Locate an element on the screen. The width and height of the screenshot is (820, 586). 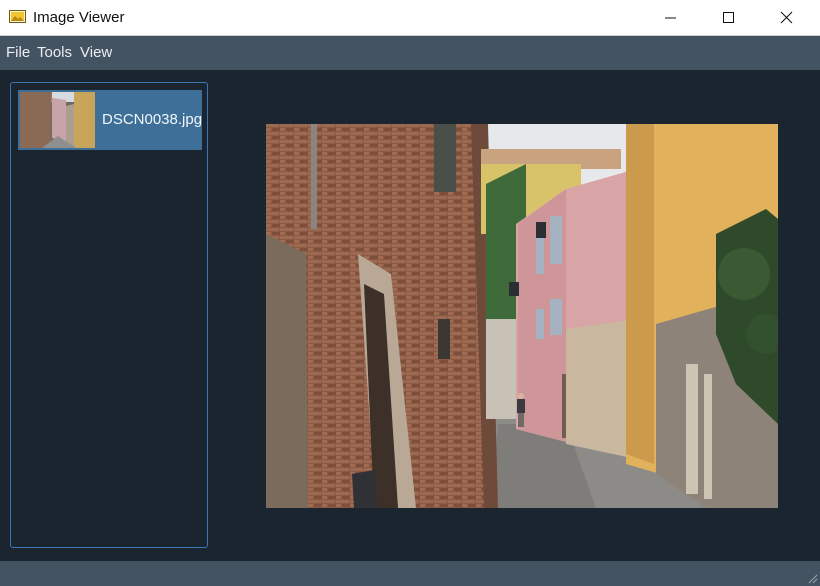
title-bar: Image Viewer is located at coordinates (410, 18).